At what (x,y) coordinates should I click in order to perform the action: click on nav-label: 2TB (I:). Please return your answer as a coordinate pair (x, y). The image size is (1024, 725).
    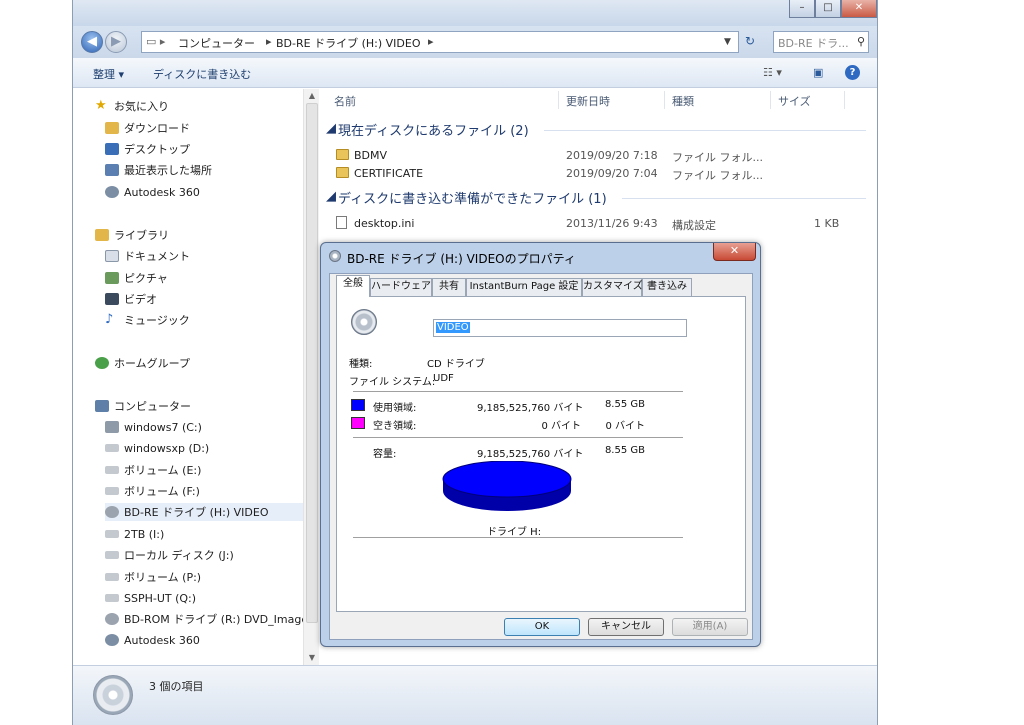
    Looking at the image, I should click on (144, 534).